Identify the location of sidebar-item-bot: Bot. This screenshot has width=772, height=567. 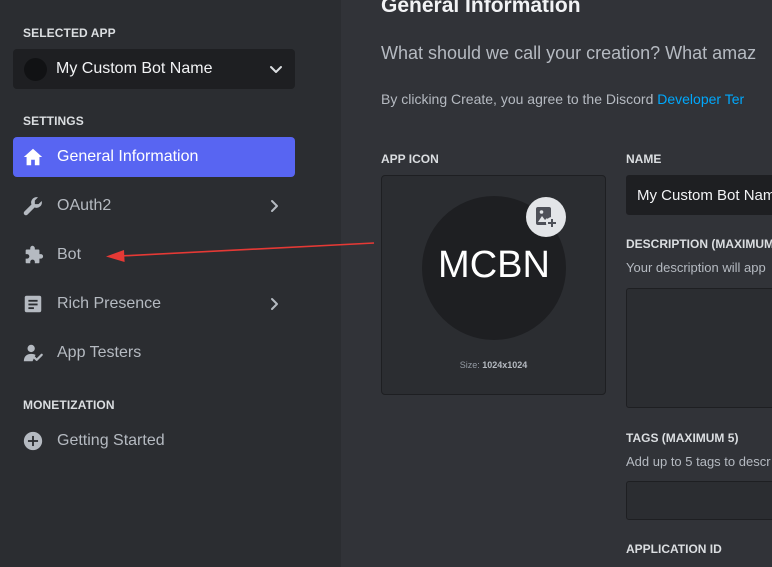
(154, 255).